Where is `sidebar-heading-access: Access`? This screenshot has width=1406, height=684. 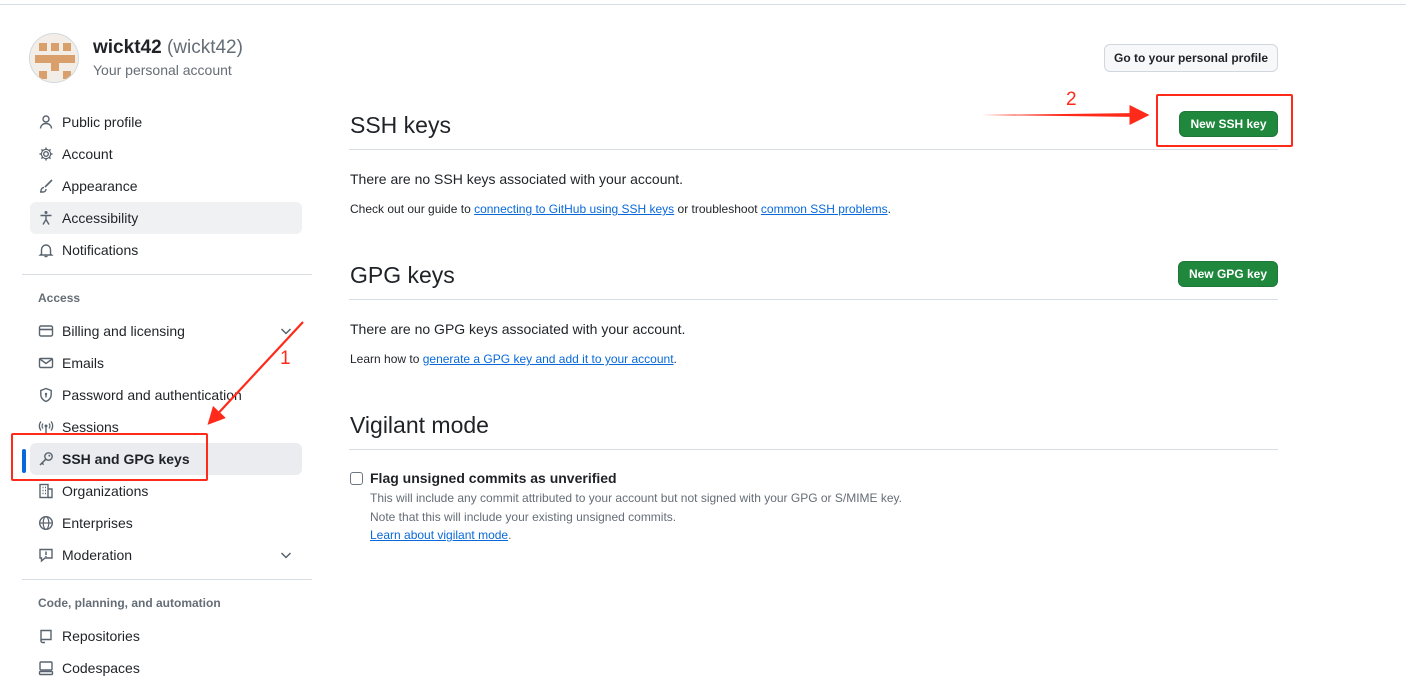 sidebar-heading-access: Access is located at coordinates (59, 298).